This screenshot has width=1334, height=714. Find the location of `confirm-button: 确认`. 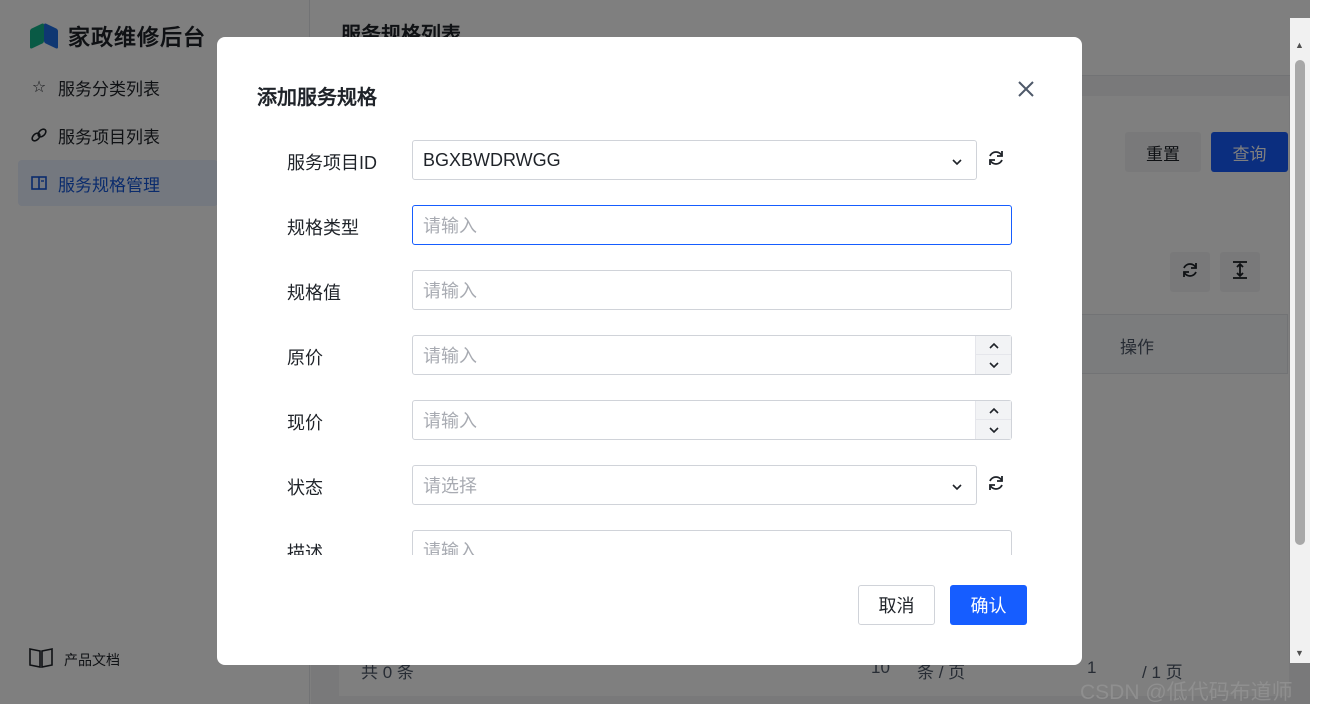

confirm-button: 确认 is located at coordinates (988, 605).